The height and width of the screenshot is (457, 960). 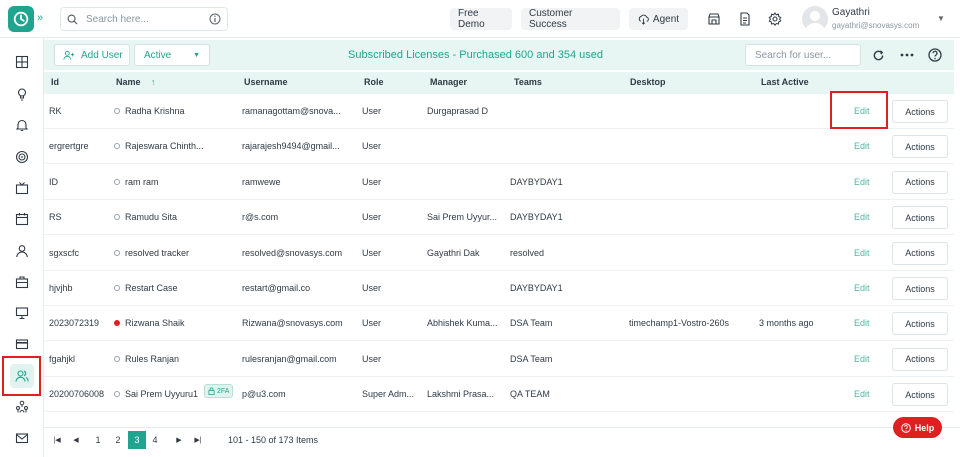 What do you see at coordinates (22, 62) in the screenshot?
I see `sidebar-item-dashboard` at bounding box center [22, 62].